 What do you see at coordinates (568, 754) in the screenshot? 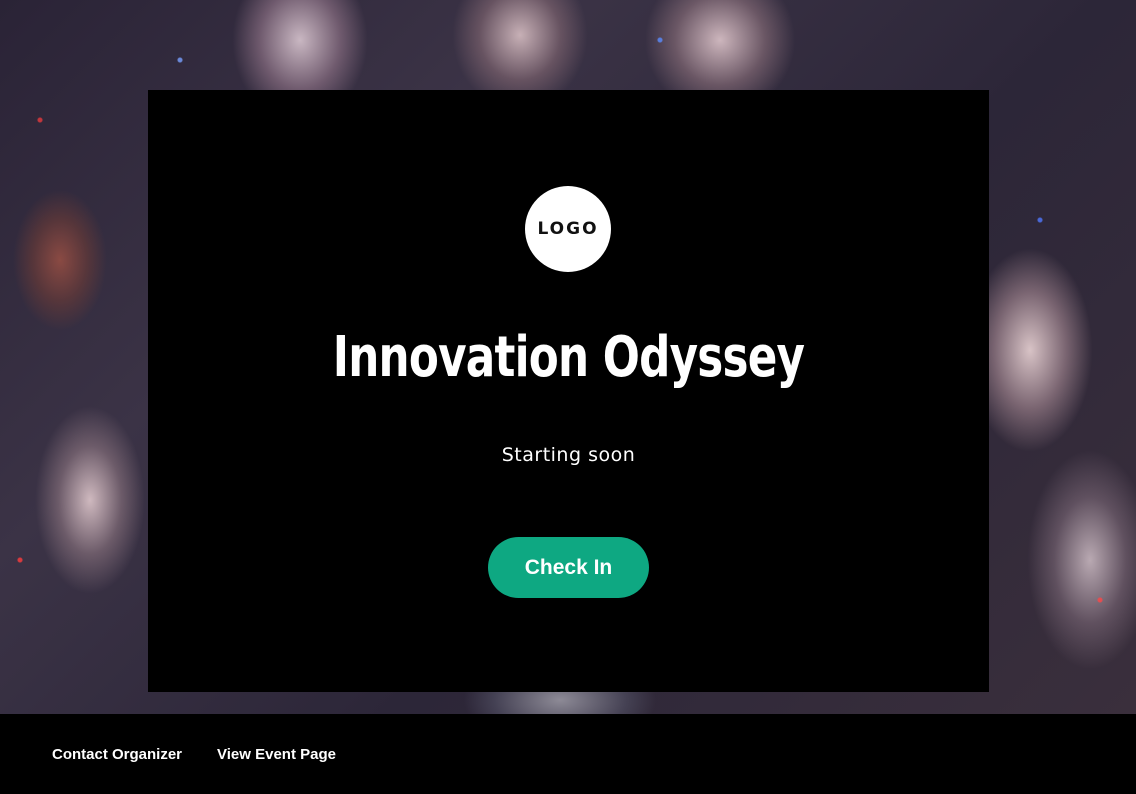
I see `footer: Contact Organizer View Event Page` at bounding box center [568, 754].